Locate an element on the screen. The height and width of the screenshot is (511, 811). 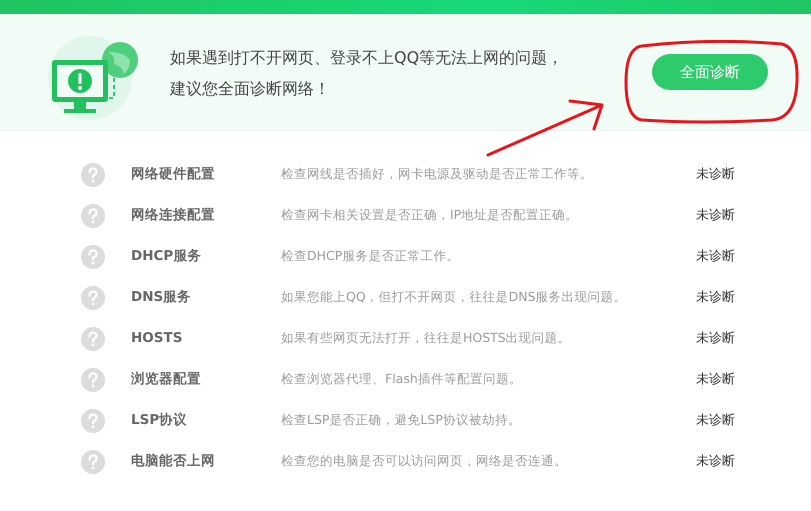
check-name: 网络硬件配置 is located at coordinates (173, 174).